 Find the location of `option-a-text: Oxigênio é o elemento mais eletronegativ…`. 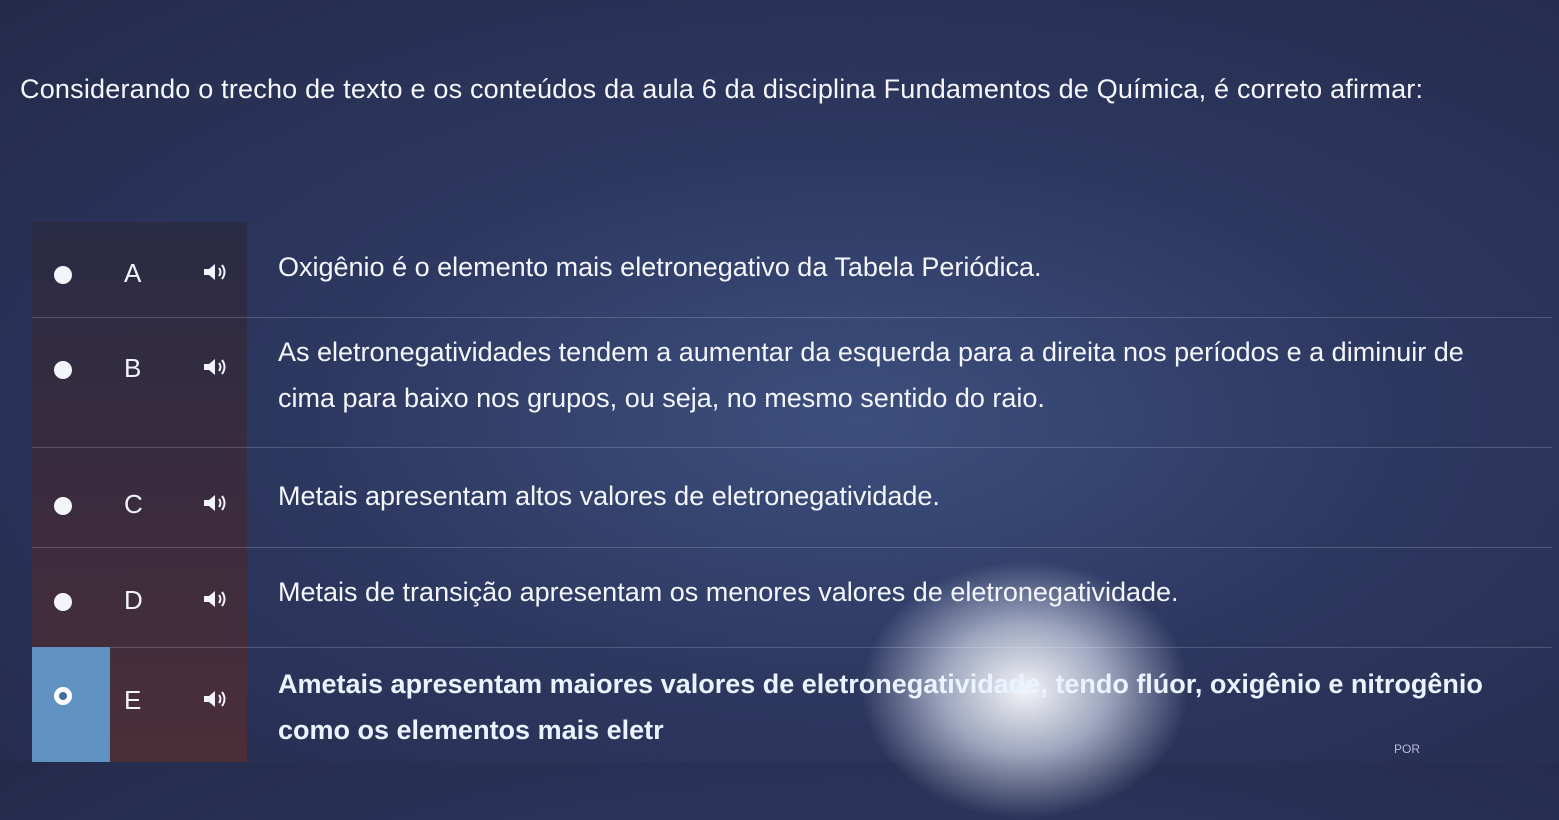

option-a-text: Oxigênio é o elemento mais eletronegativ… is located at coordinates (660, 267).